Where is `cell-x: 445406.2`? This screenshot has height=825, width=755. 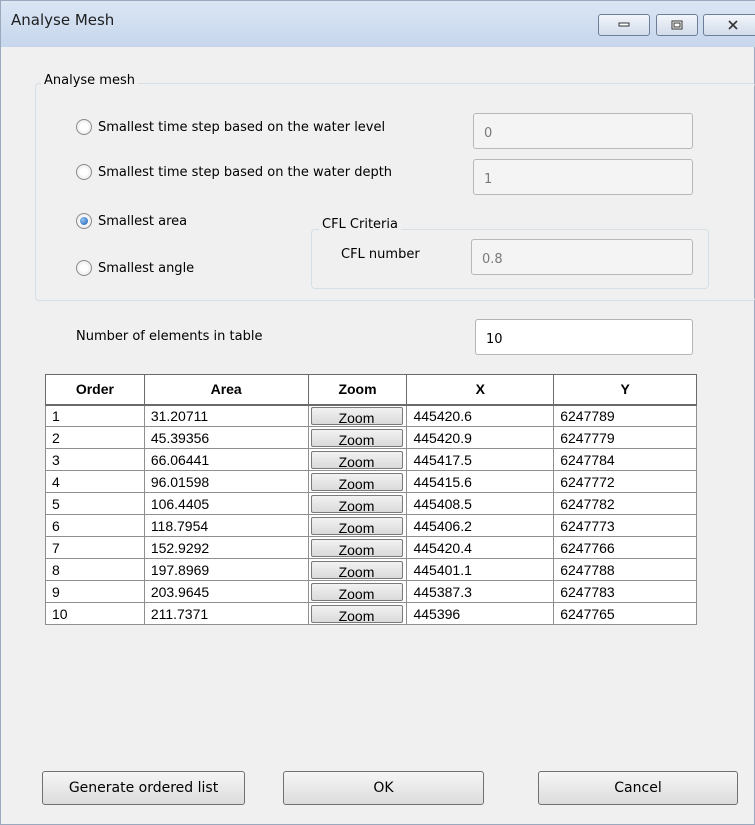 cell-x: 445406.2 is located at coordinates (480, 525).